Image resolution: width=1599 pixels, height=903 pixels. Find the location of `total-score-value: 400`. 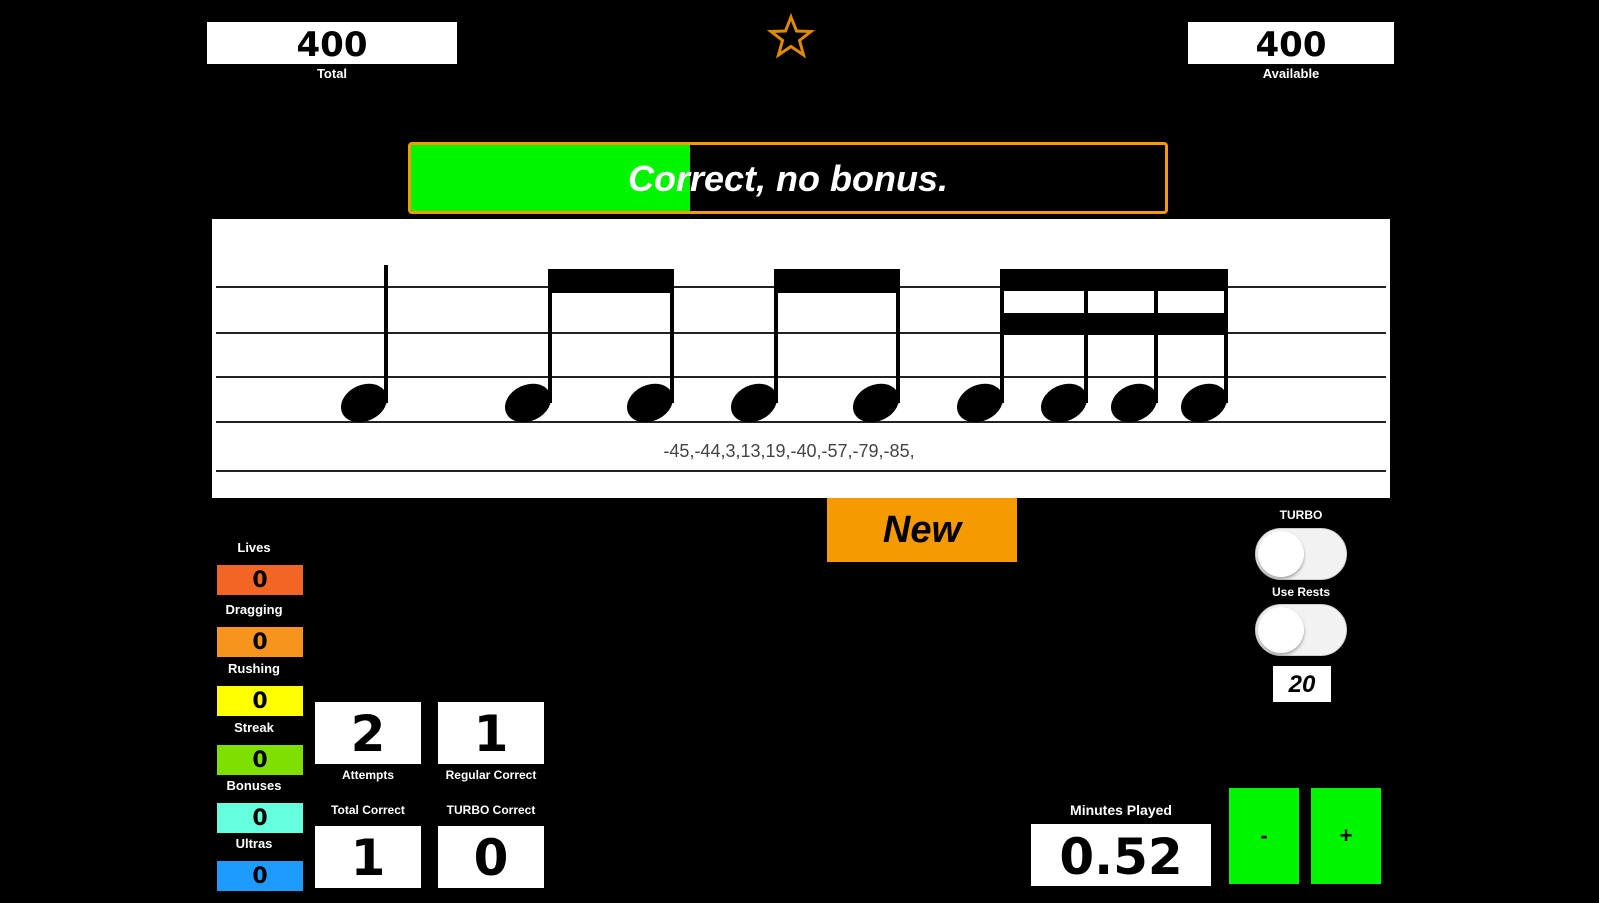

total-score-value: 400 is located at coordinates (332, 45).